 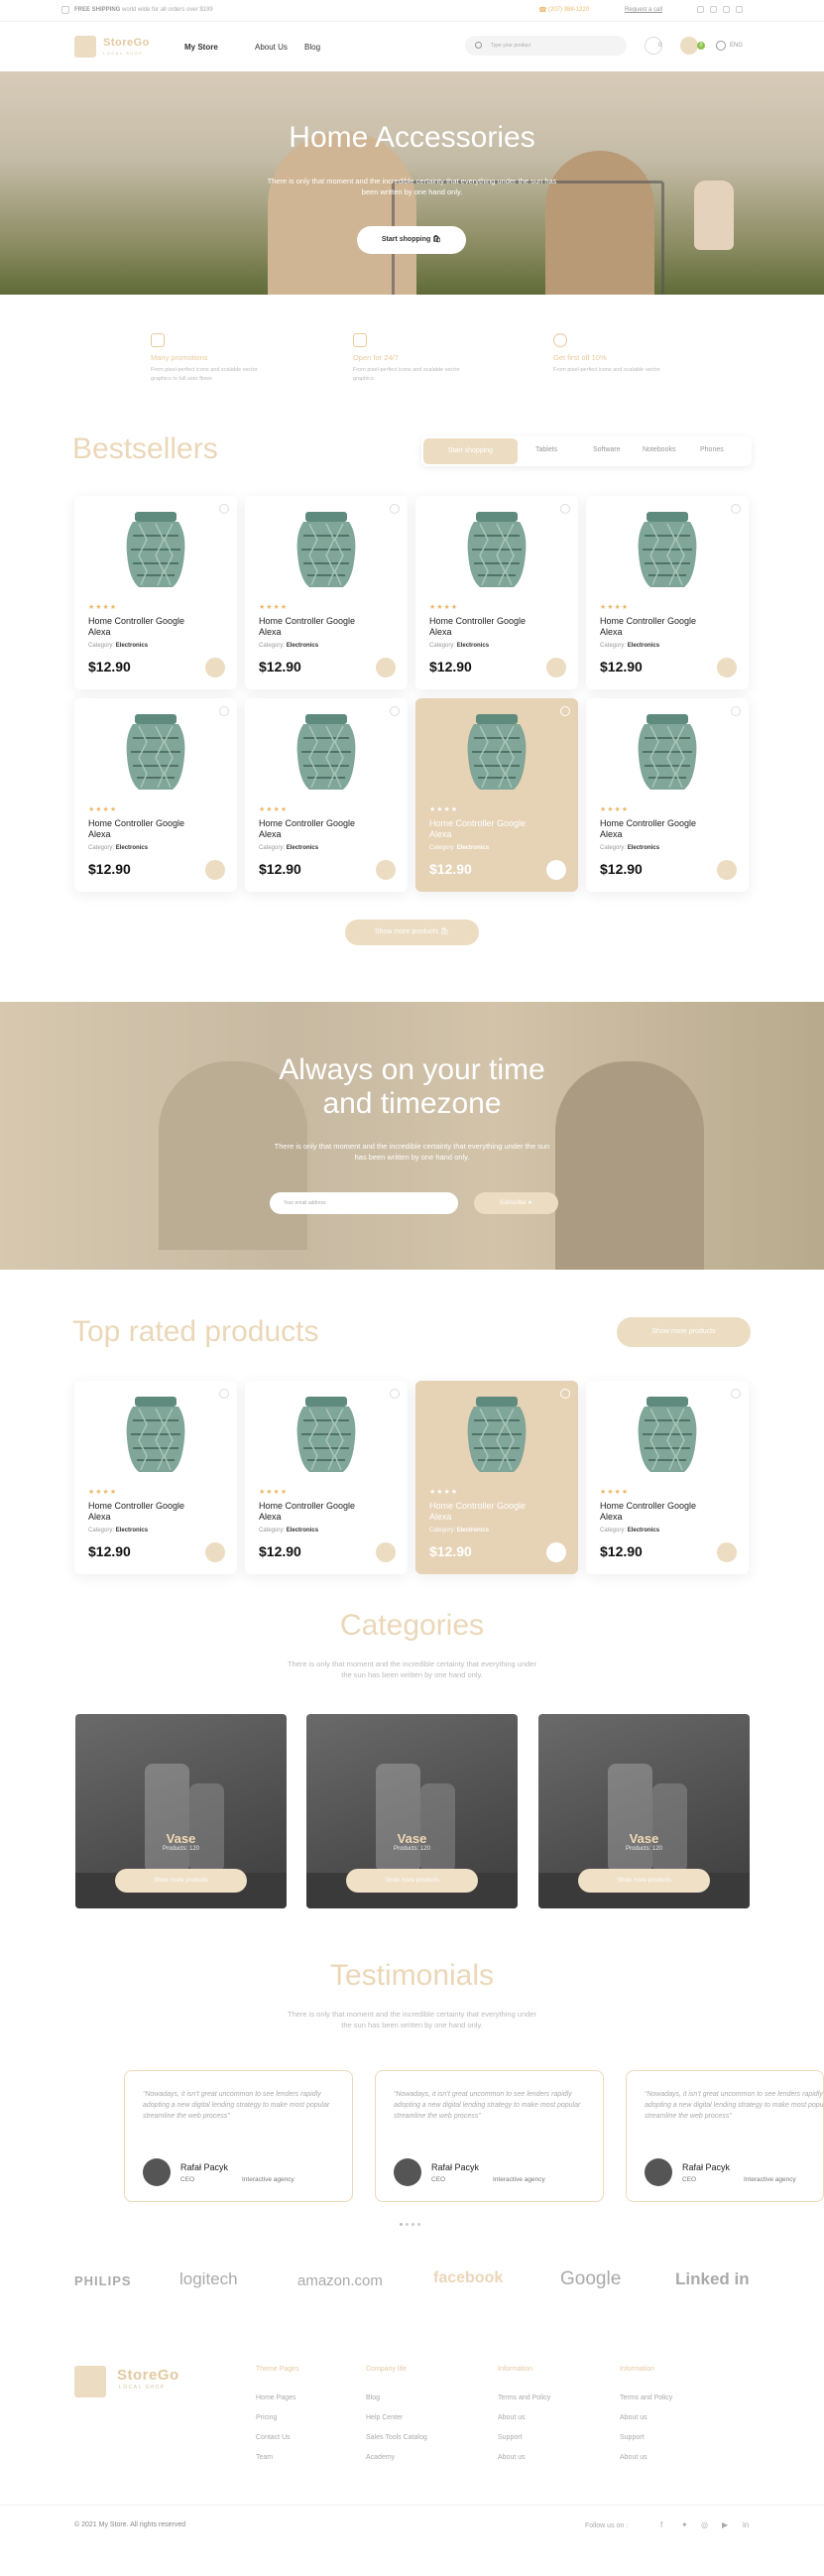 I want to click on footer-link: Team, so click(x=264, y=2457).